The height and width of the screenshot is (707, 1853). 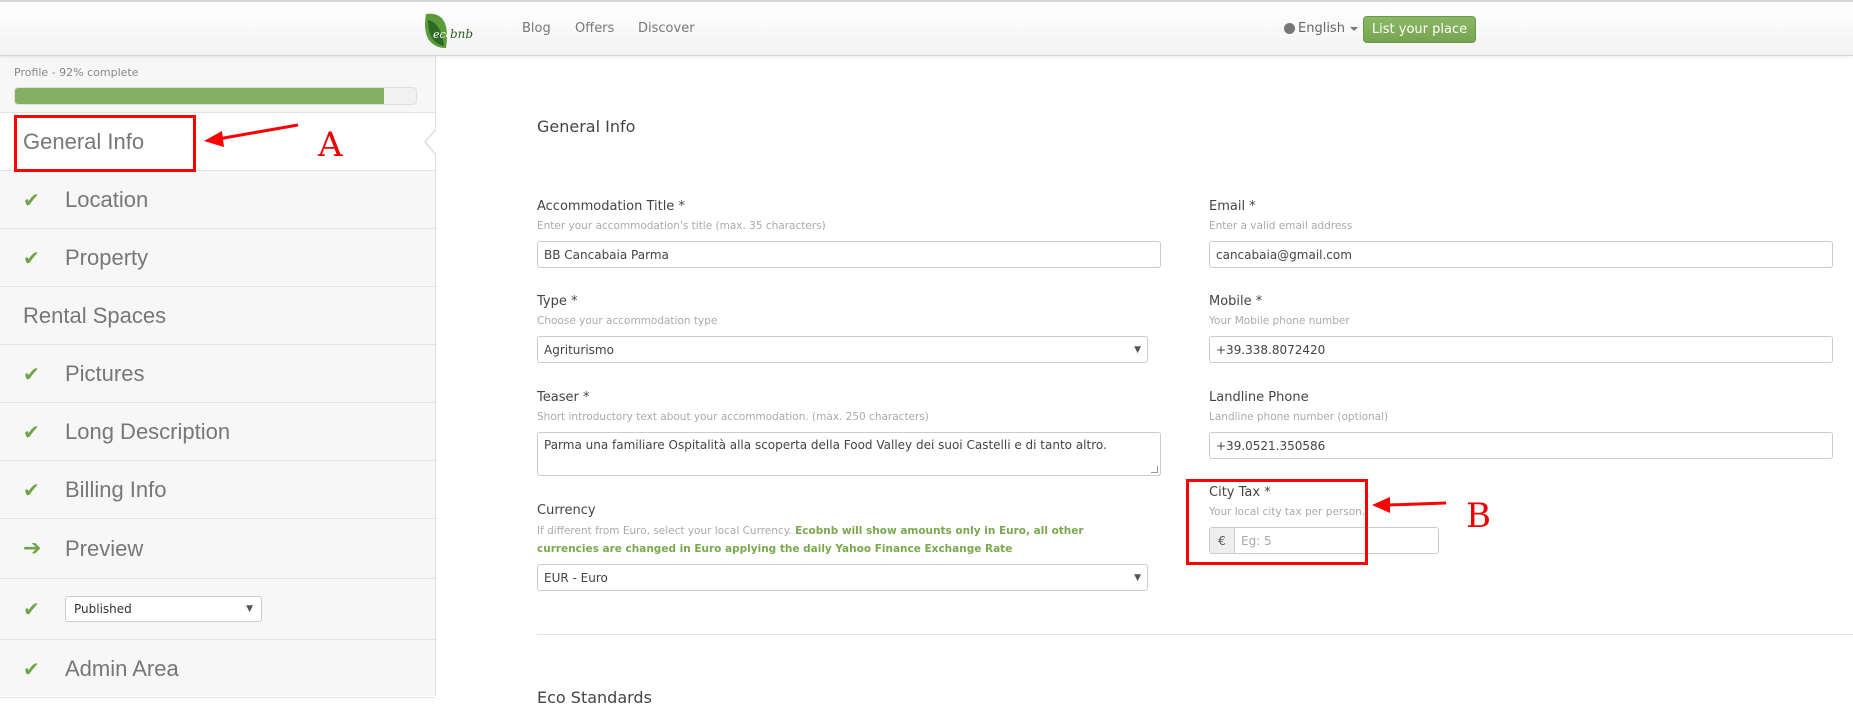 I want to click on sidebar-item-rental-spaces: Rental Spaces, so click(x=217, y=316).